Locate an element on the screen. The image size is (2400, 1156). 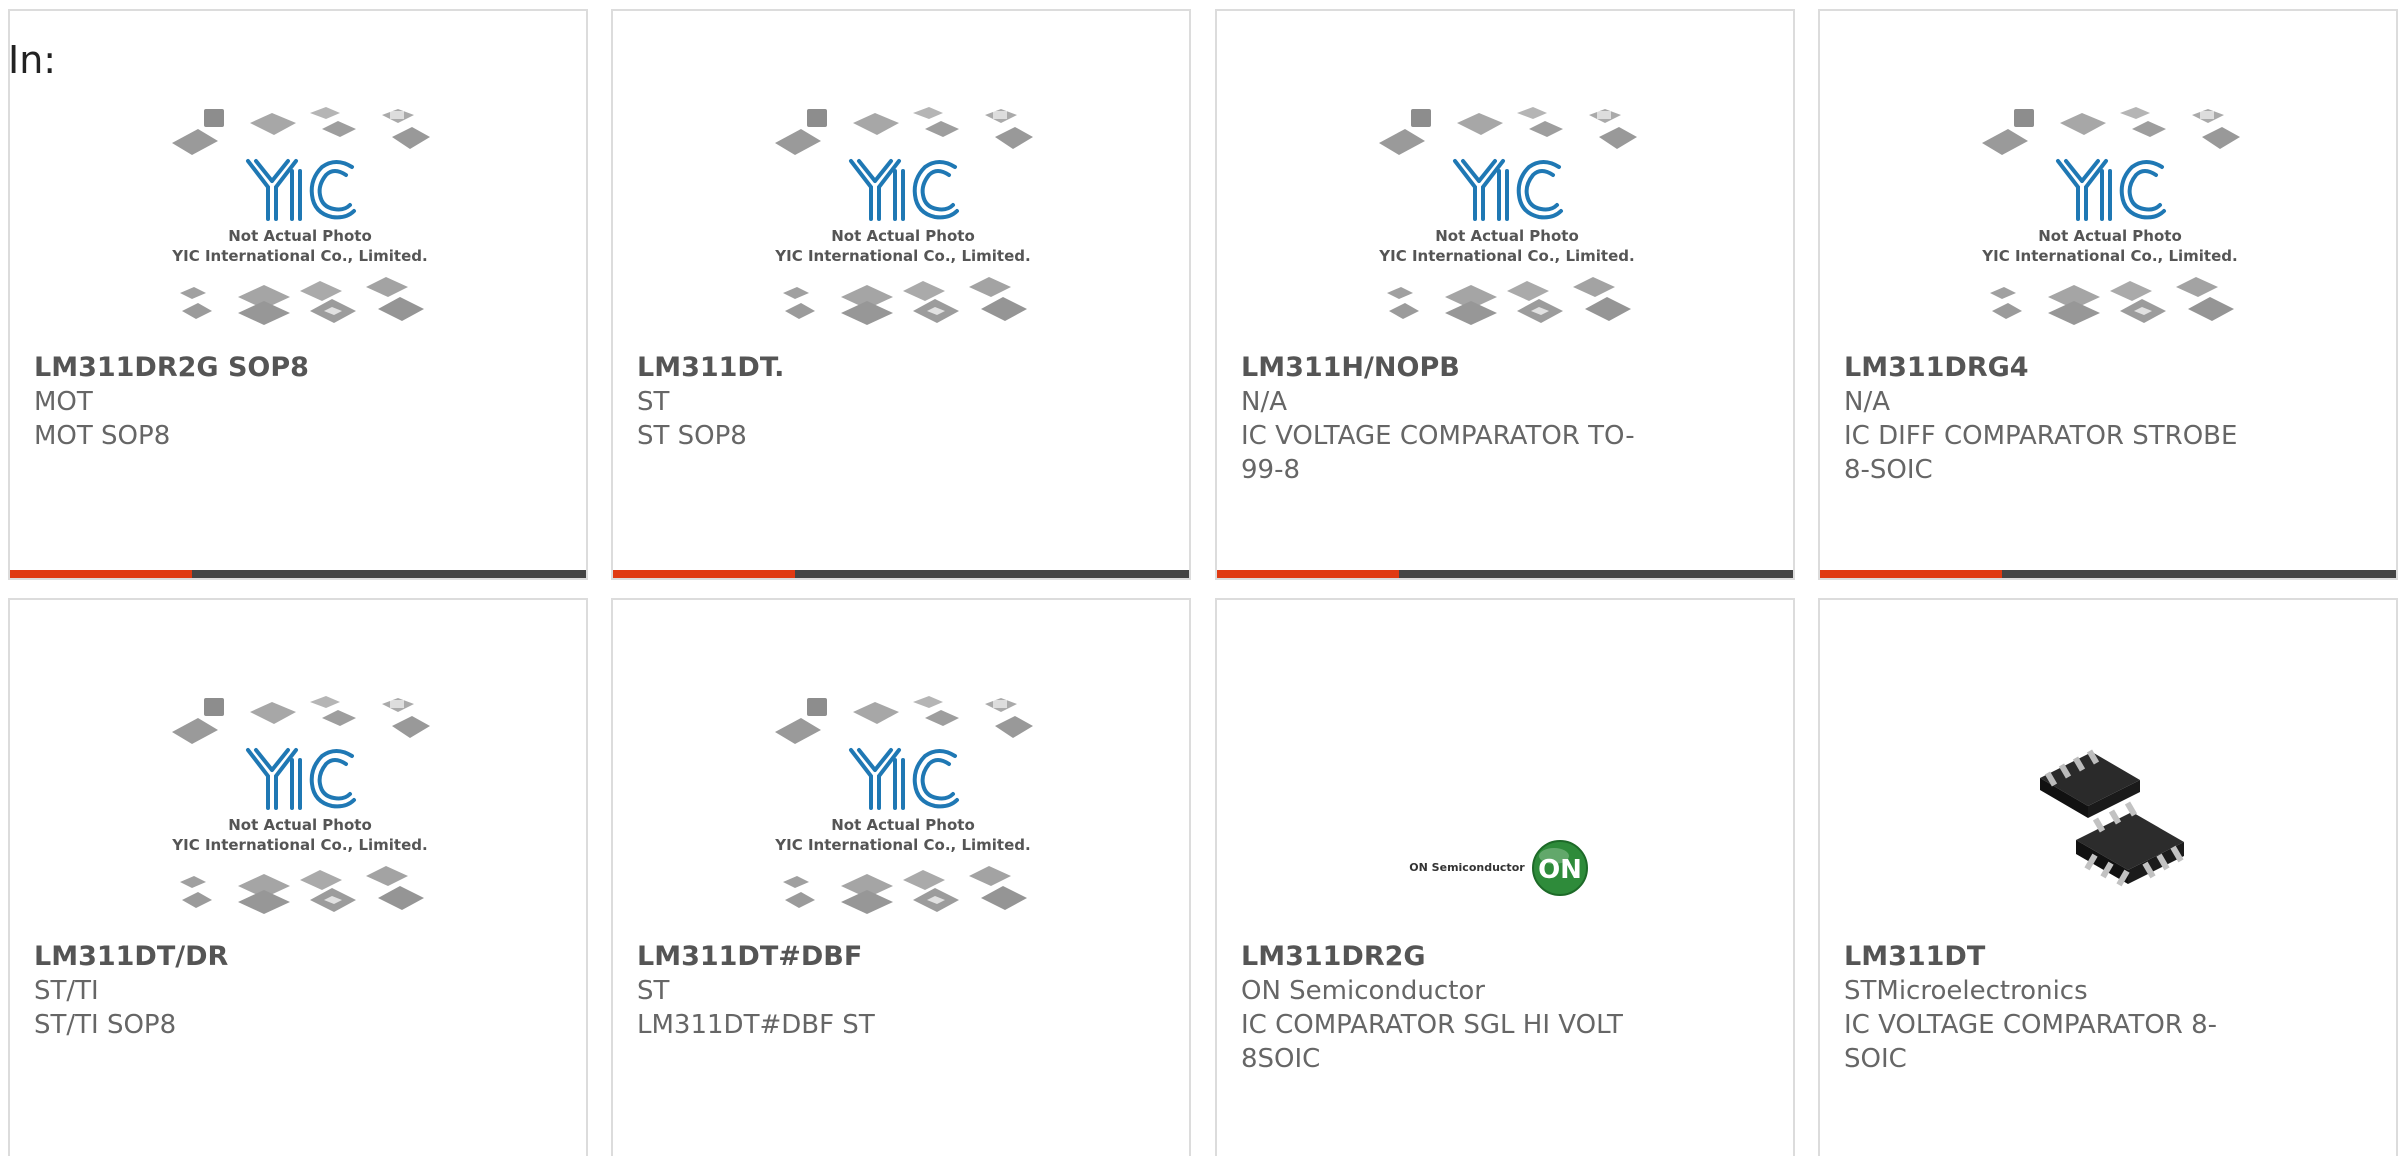
manufacturer: STMicroelectronics is located at coordinates (1966, 991).